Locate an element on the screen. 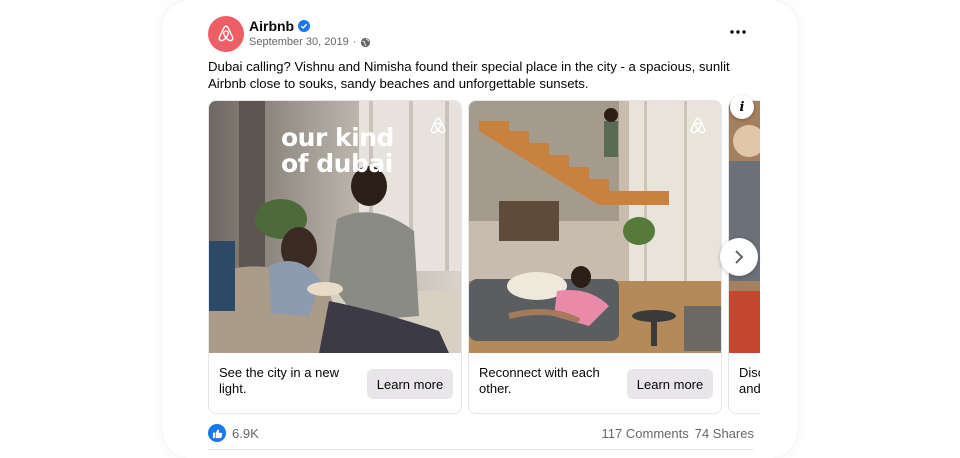 This screenshot has height=458, width=960. carousel-photo-living-room is located at coordinates (595, 227).